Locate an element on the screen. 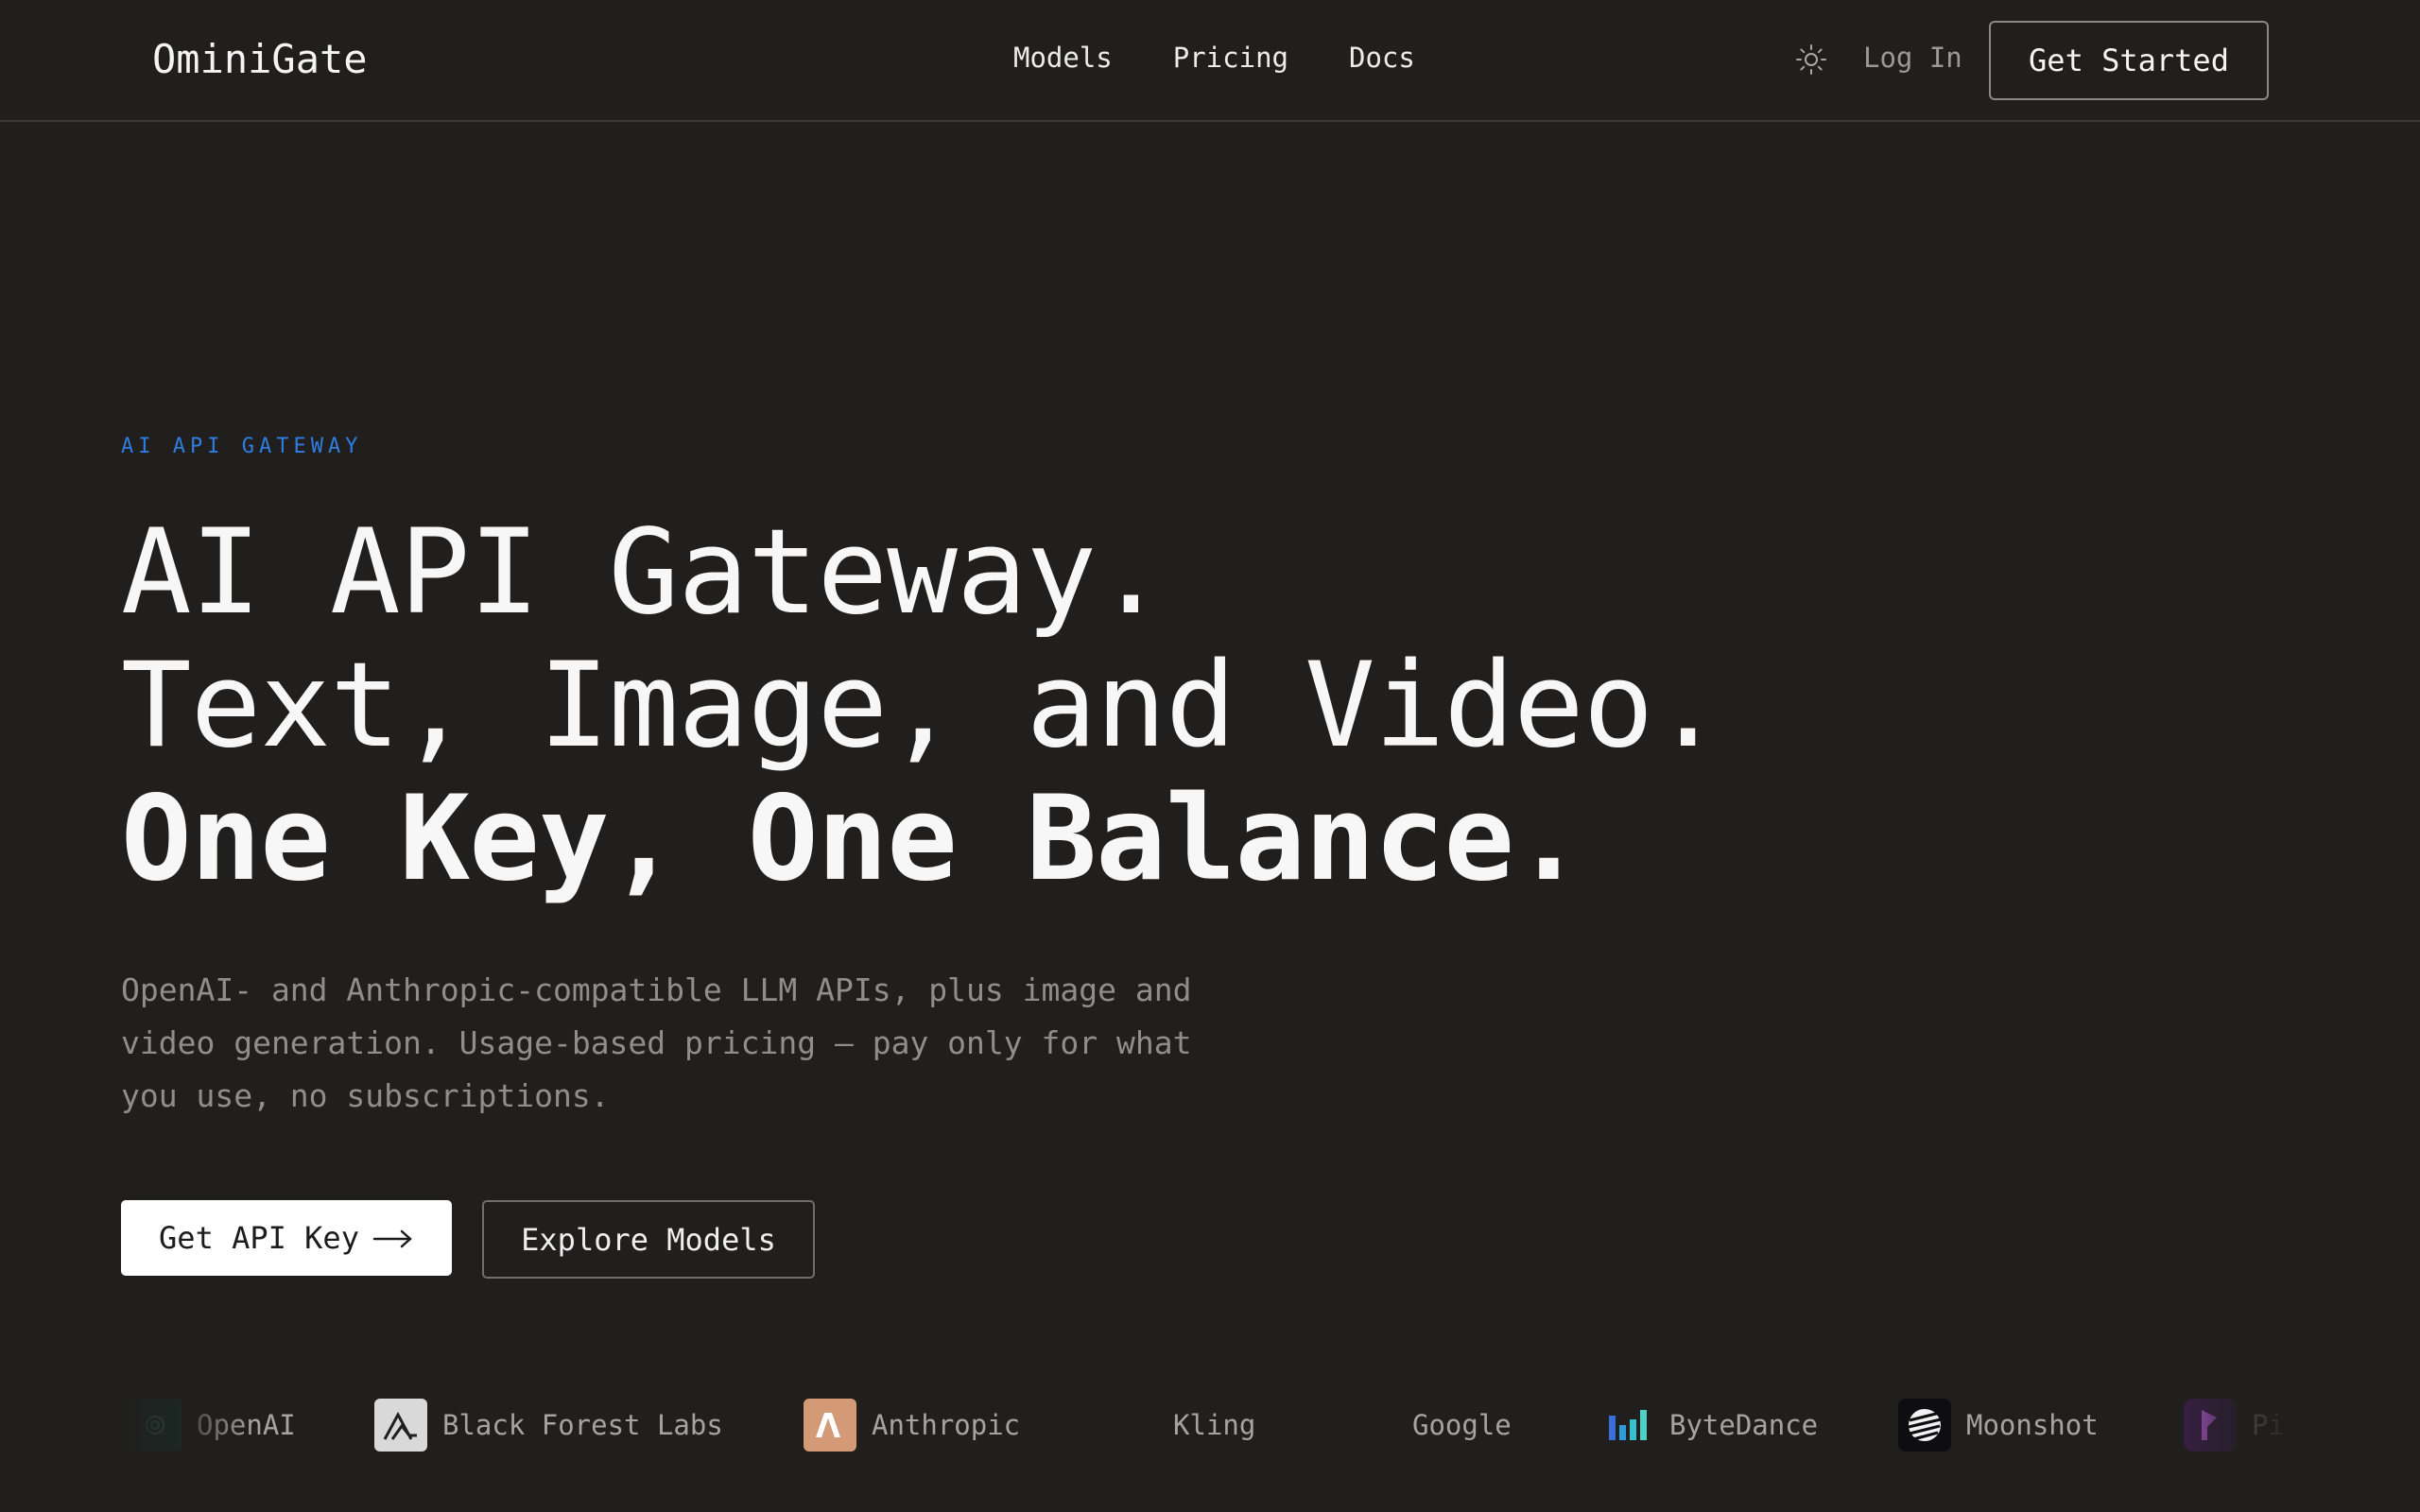 The width and height of the screenshot is (2420, 1512). headline-line-2: Text, Image, and Video. is located at coordinates (922, 706).